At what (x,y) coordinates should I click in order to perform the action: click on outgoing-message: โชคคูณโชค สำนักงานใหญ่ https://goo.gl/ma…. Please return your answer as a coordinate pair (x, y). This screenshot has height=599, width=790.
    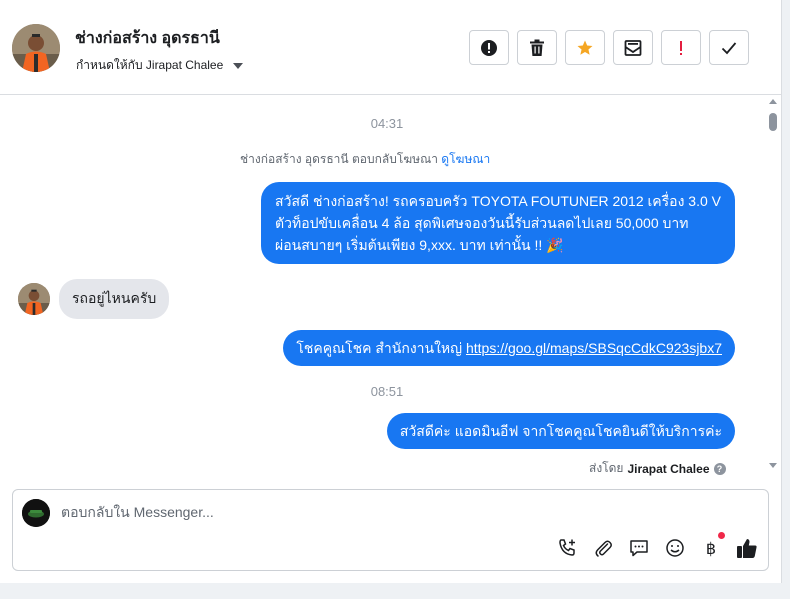
    Looking at the image, I should click on (509, 348).